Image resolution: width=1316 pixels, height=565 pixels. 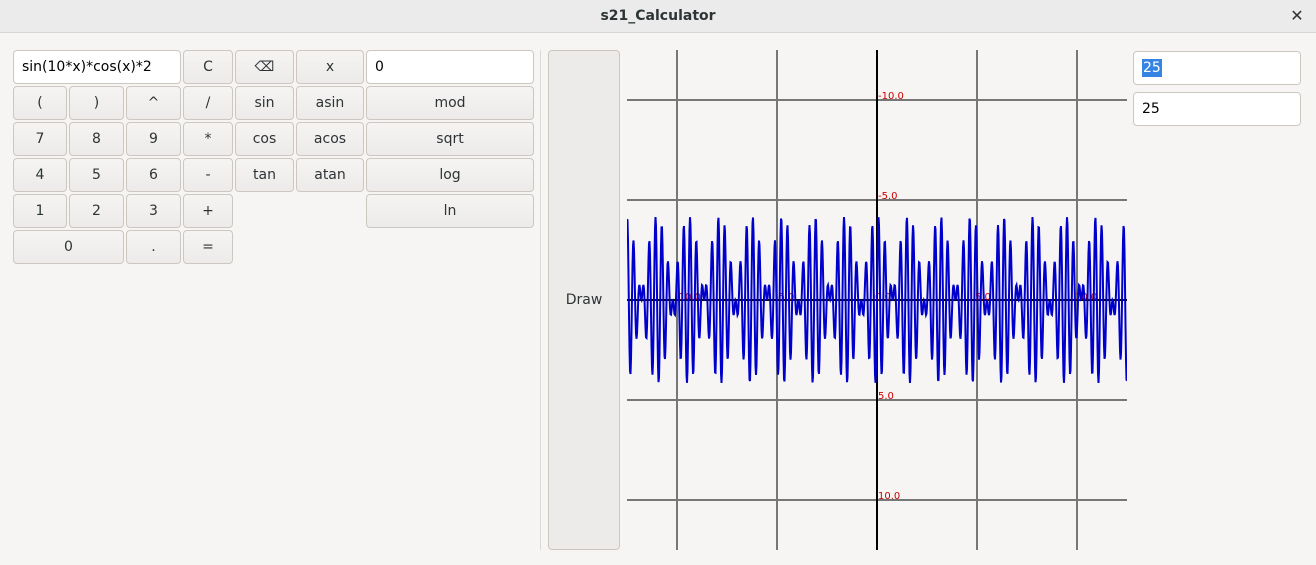 What do you see at coordinates (886, 396) in the screenshot?
I see `y-tick-label: 5.0` at bounding box center [886, 396].